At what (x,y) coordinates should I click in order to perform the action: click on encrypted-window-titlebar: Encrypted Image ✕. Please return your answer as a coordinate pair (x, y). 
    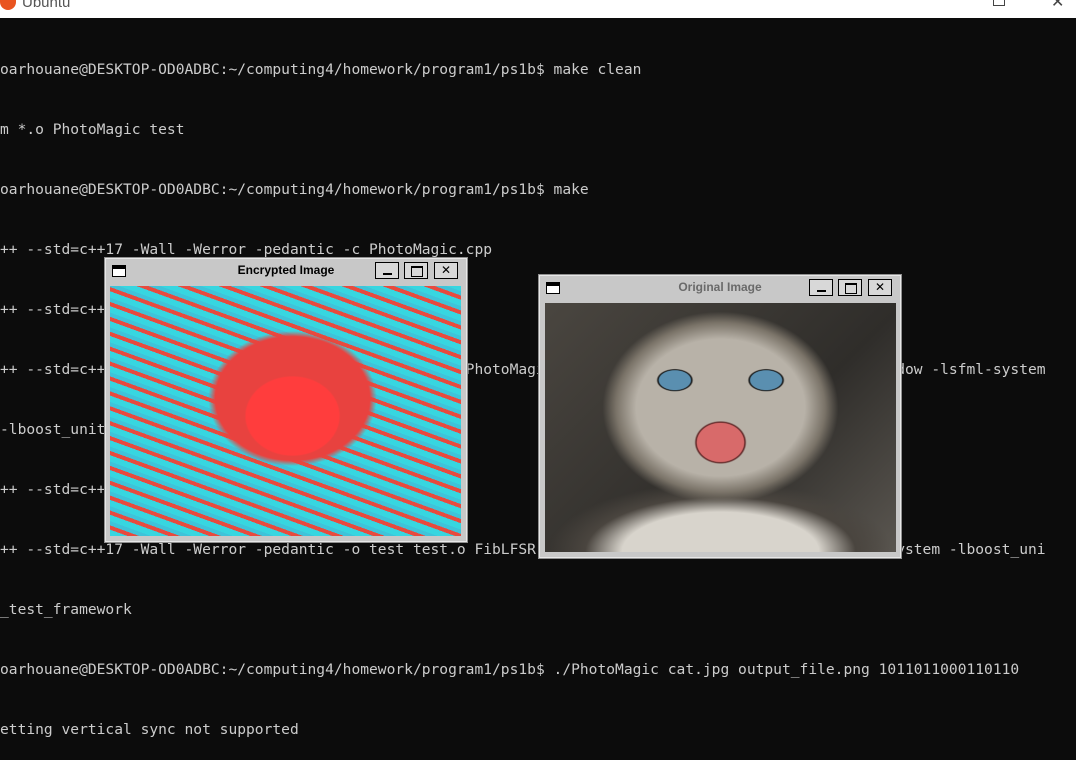
    Looking at the image, I should click on (286, 271).